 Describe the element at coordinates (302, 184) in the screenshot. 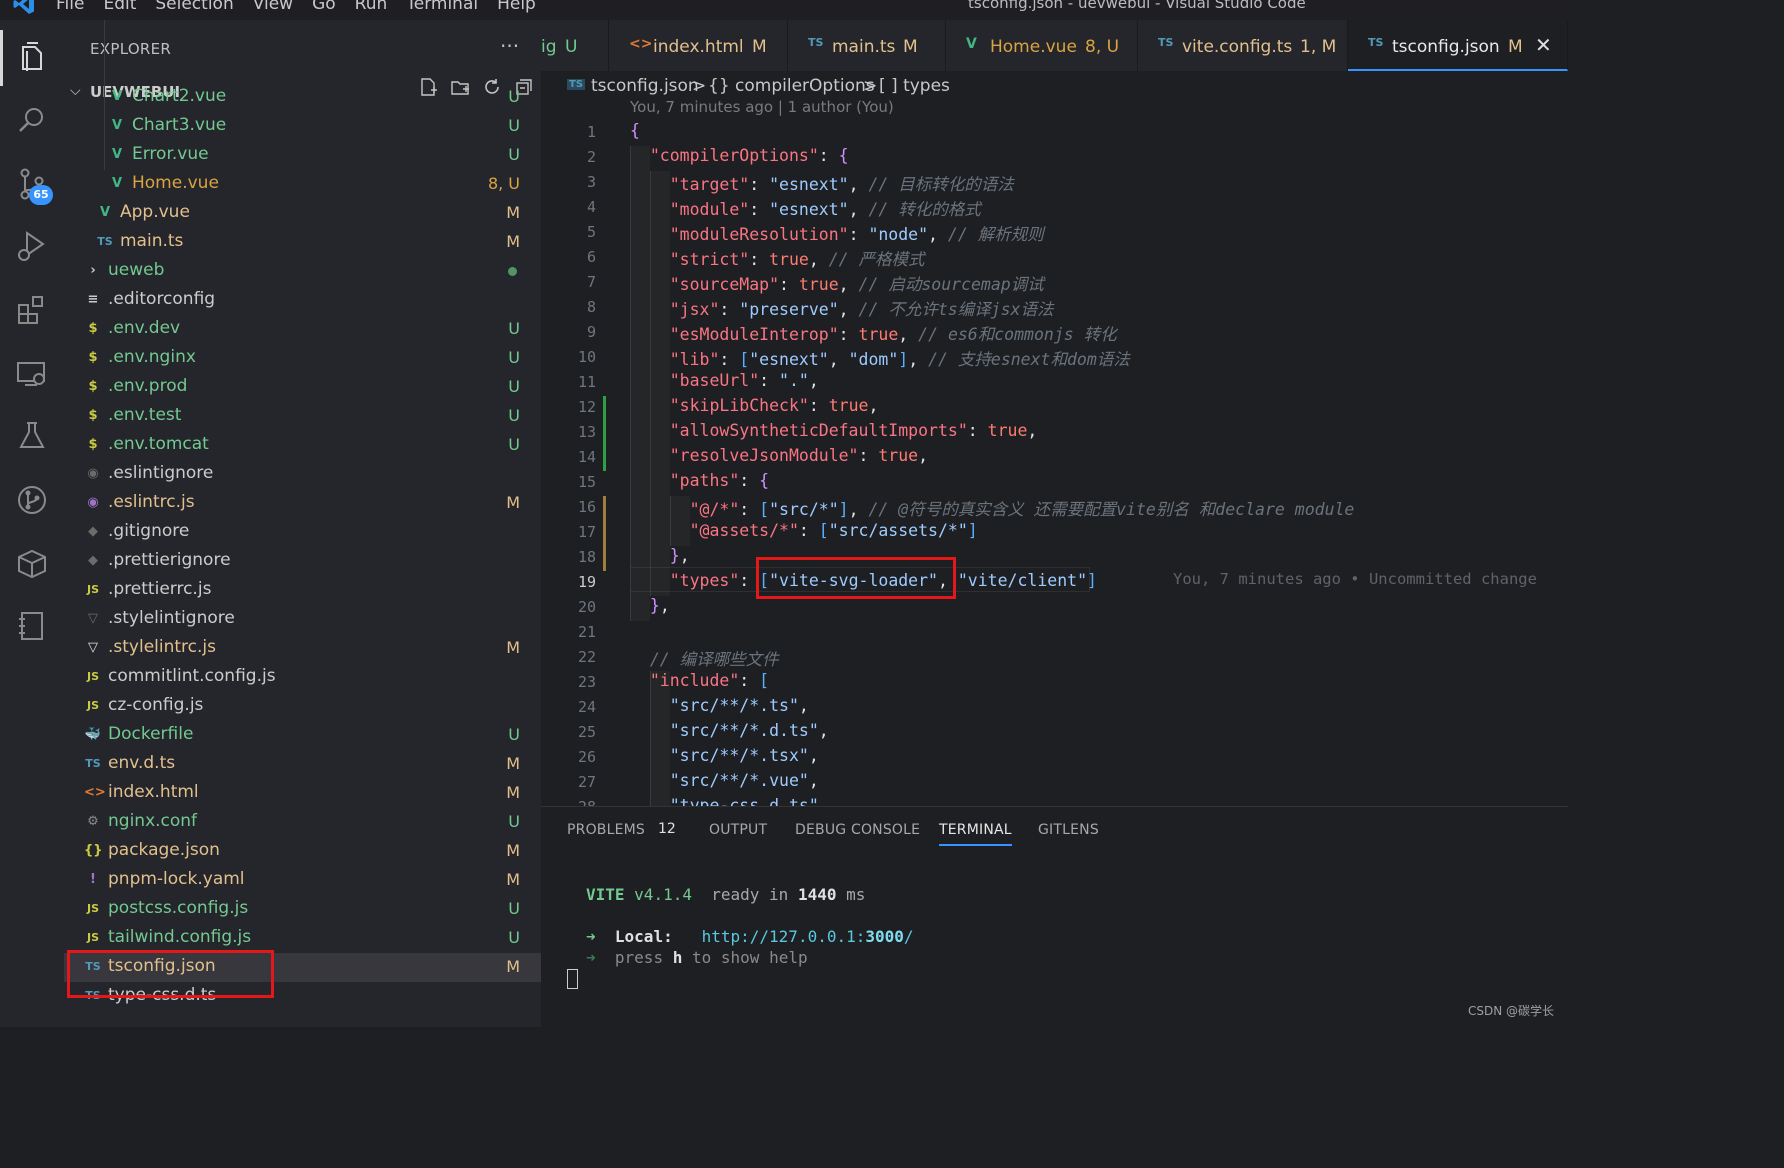

I see `file-item: V Home.vue 8, U` at that location.